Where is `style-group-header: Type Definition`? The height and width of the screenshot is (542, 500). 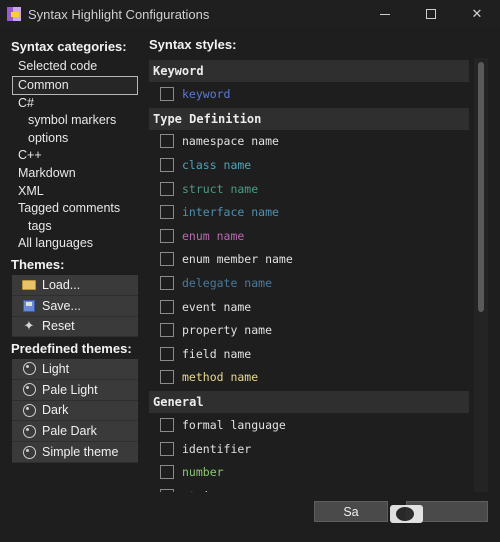
style-group-header: Type Definition is located at coordinates (309, 118).